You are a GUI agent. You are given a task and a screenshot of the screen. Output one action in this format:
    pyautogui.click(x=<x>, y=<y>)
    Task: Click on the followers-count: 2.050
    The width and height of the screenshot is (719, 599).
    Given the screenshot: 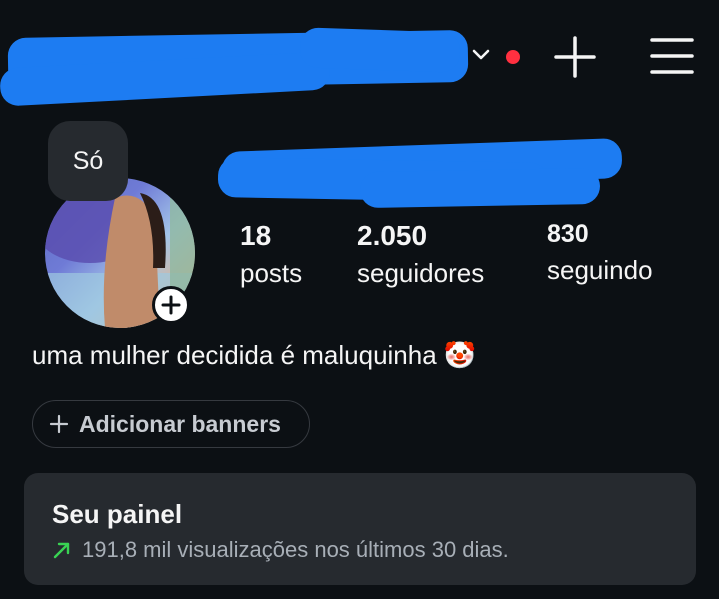 What is the action you would take?
    pyautogui.click(x=392, y=235)
    